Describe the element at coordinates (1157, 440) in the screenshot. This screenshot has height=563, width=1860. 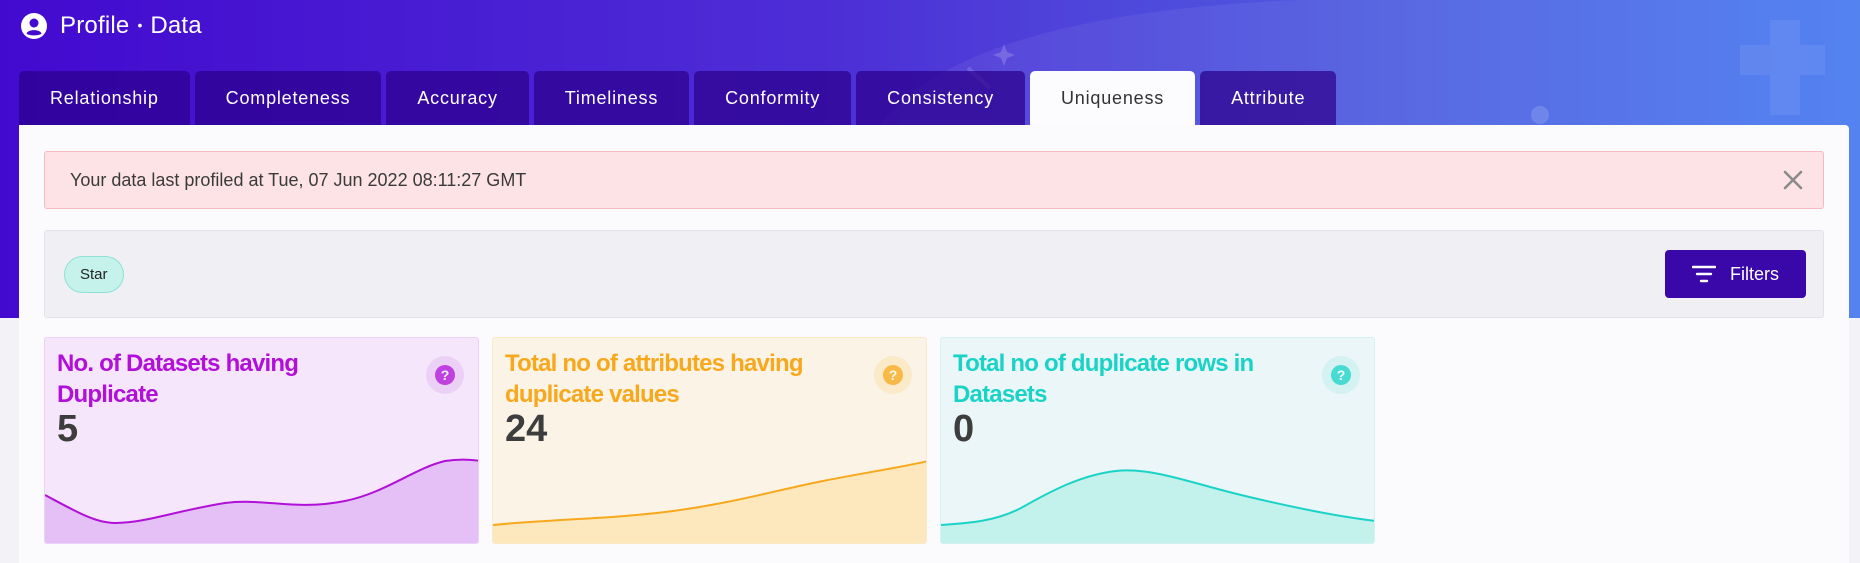
I see `metric-card-3: Total no of duplicate rows in Datasets 0?` at that location.